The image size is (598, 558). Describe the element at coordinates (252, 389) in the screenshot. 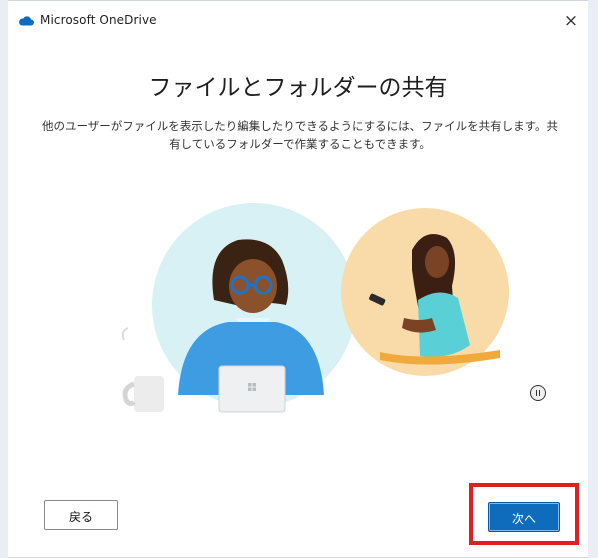

I see `laptop` at that location.